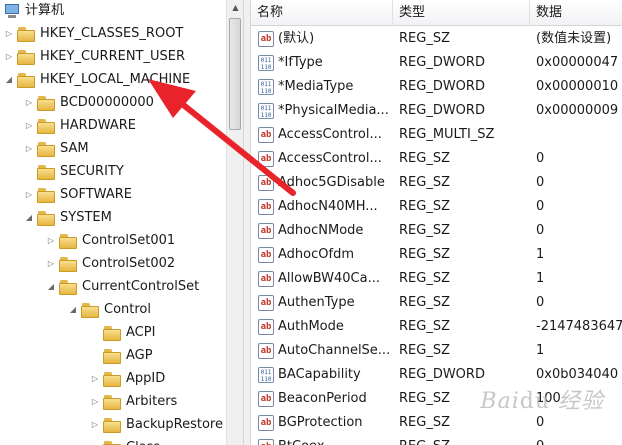  Describe the element at coordinates (436, 255) in the screenshot. I see `value-row: ab AdhocOfdm REG_SZ 1` at that location.